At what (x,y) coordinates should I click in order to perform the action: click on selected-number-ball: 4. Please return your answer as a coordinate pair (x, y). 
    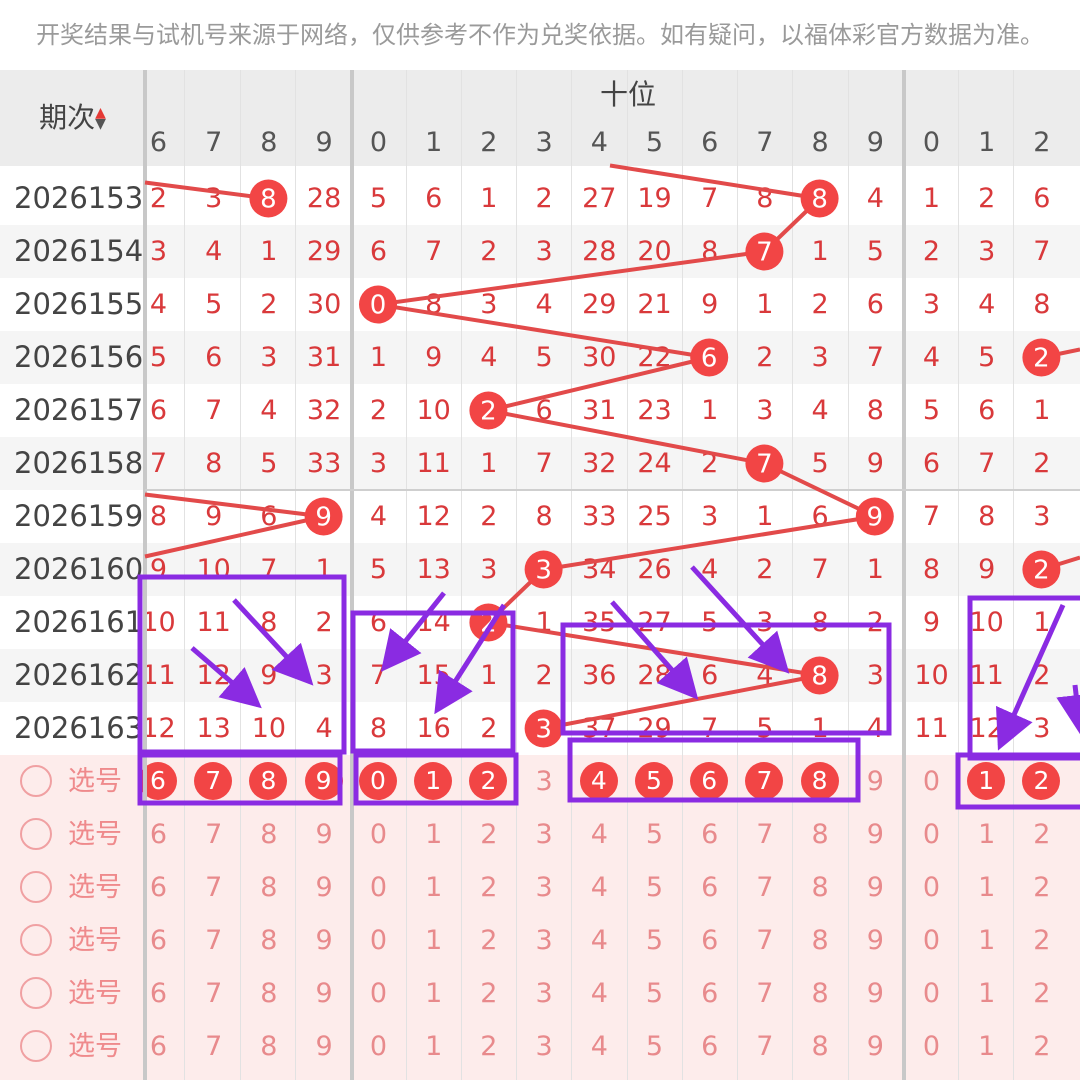
    Looking at the image, I should click on (598, 781).